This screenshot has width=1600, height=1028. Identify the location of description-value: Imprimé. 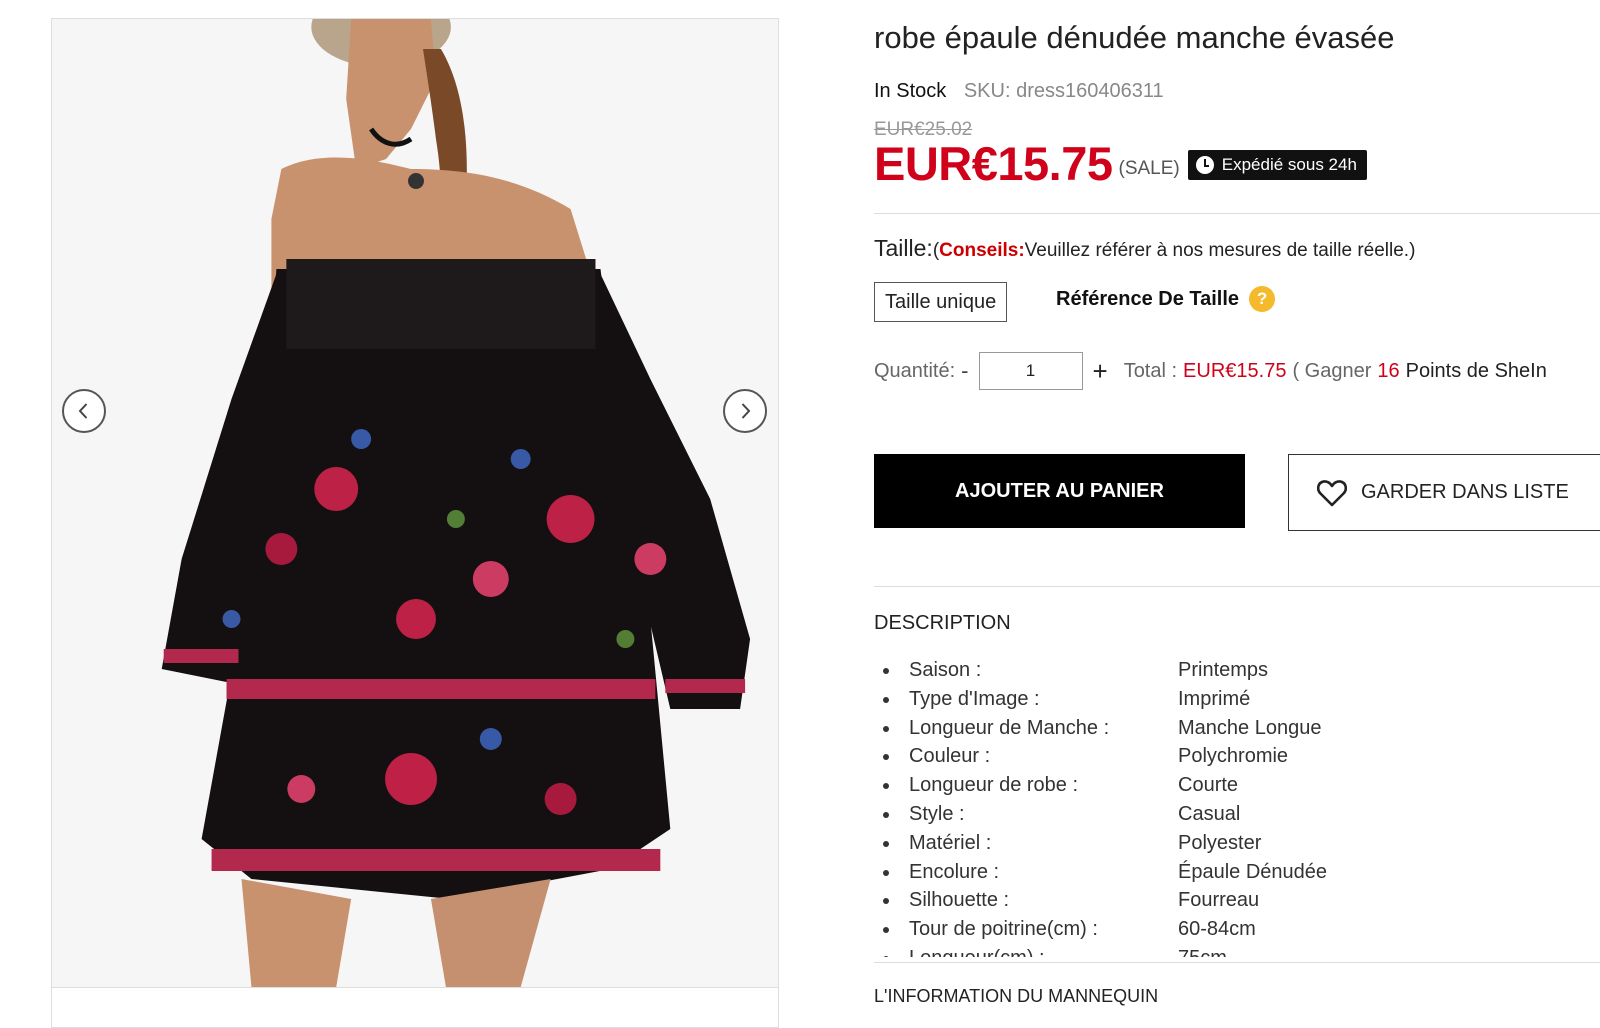
(1214, 698).